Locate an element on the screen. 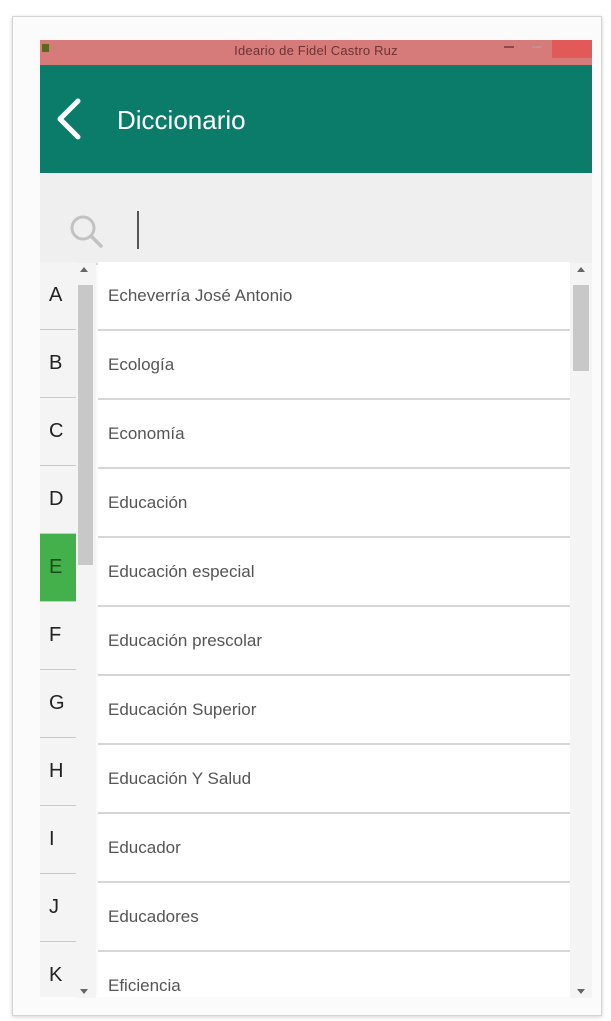 The width and height of the screenshot is (611, 1021). page-title: Diccionario is located at coordinates (181, 120).